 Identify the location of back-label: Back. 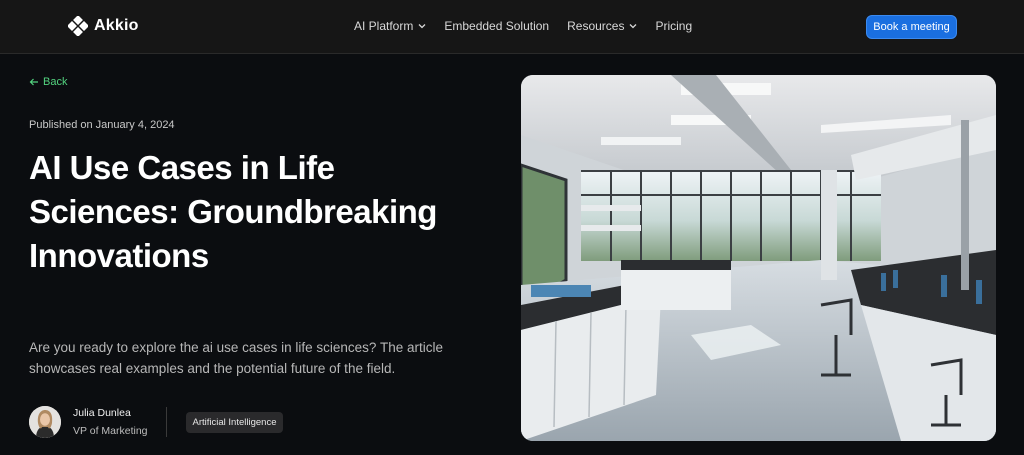
(55, 82).